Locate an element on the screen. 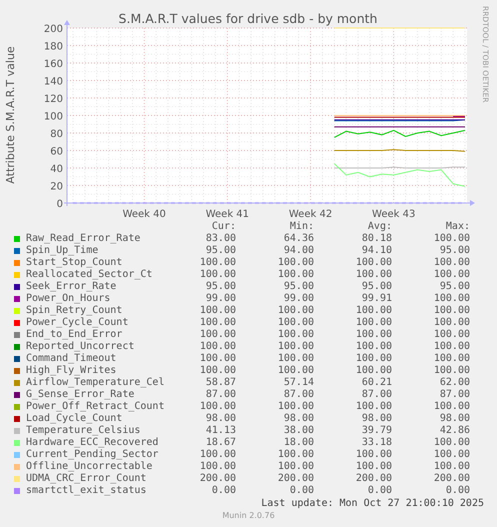  tick-label: 60 is located at coordinates (56, 152).